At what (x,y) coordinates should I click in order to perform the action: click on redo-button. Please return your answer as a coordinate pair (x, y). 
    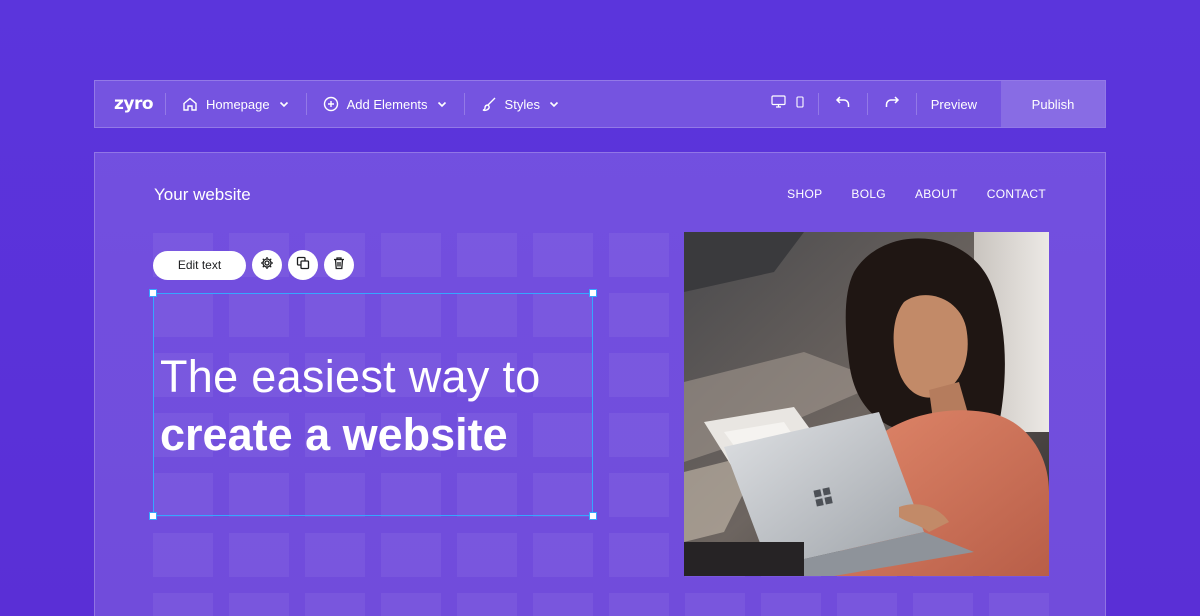
    Looking at the image, I should click on (892, 104).